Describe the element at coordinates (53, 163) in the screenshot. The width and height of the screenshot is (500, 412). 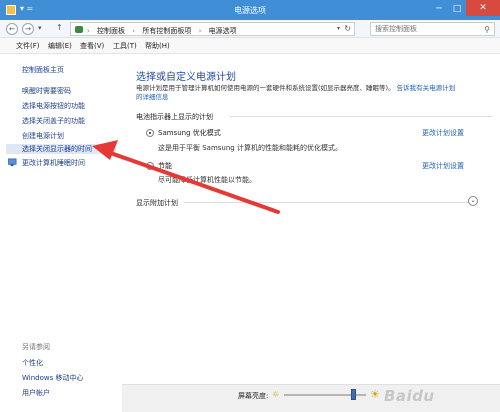
I see `sidebar-item-sleep-time: 更改计算机睡眠时间` at that location.